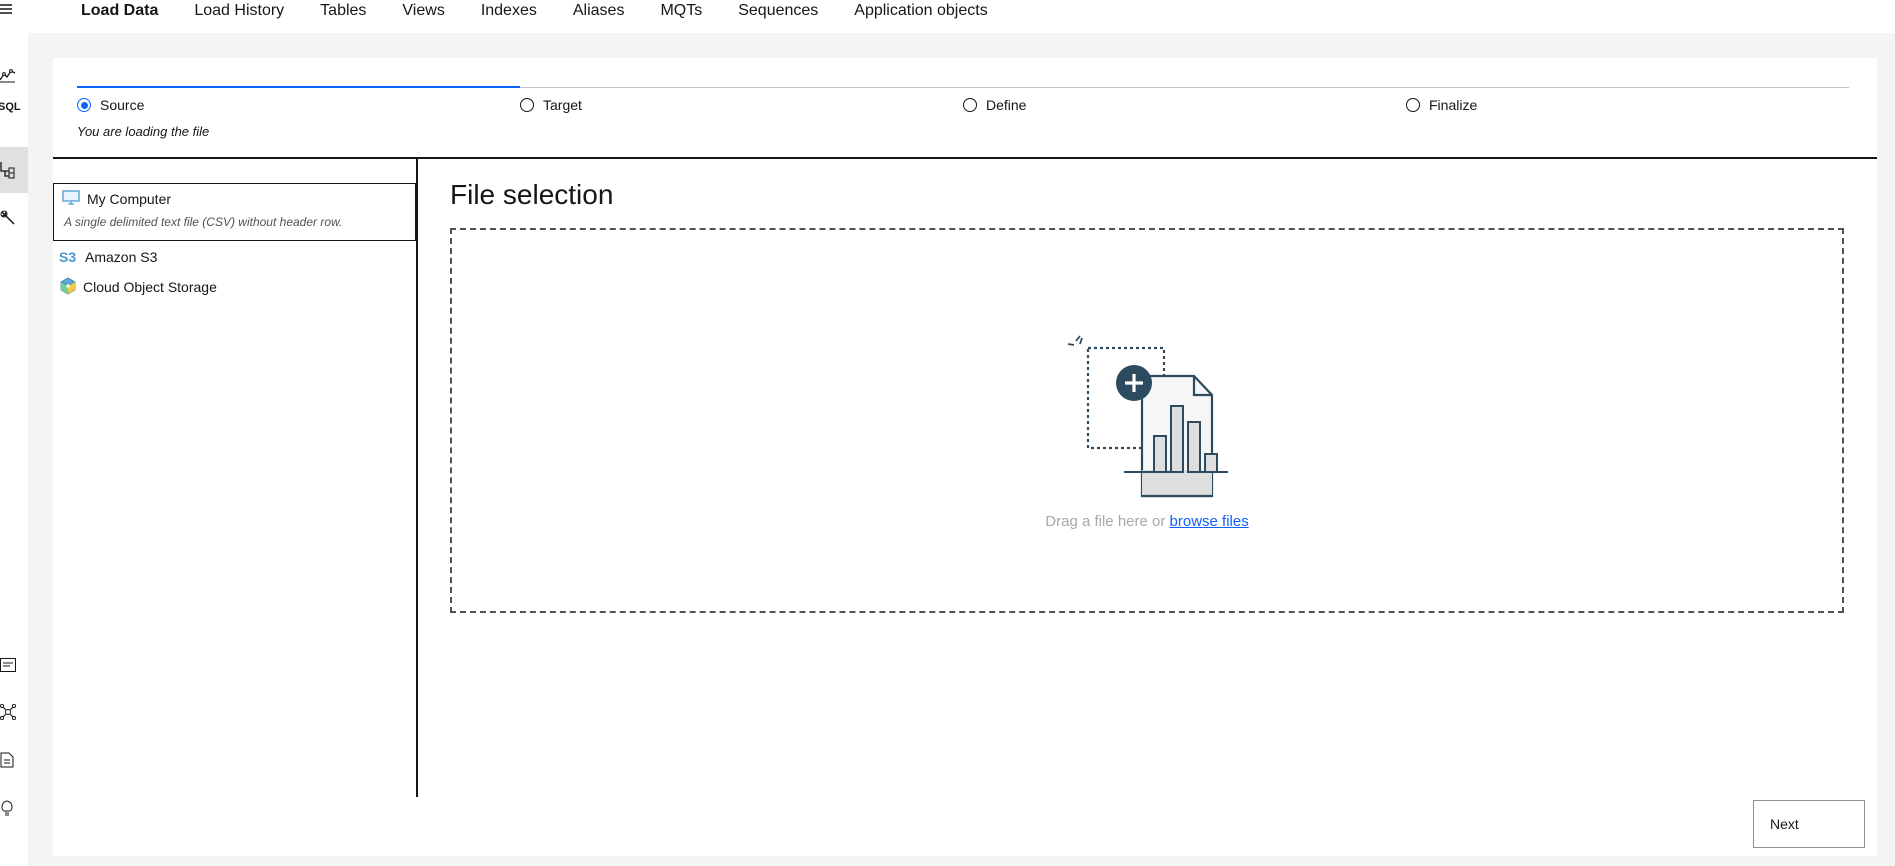 The image size is (1895, 866). What do you see at coordinates (1413, 105) in the screenshot?
I see `radio-finalize` at bounding box center [1413, 105].